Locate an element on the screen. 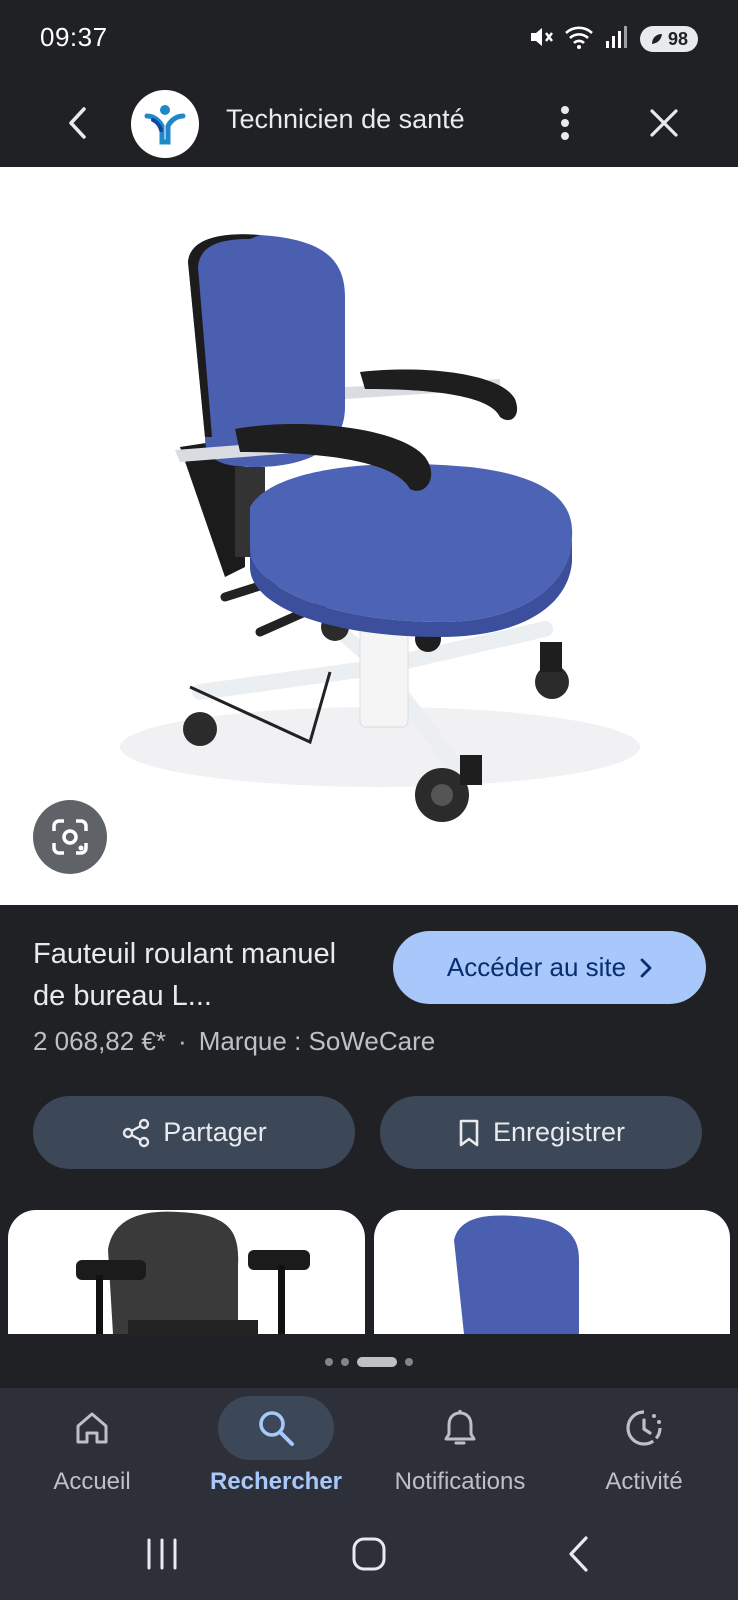  share-button: Partager is located at coordinates (194, 1132).